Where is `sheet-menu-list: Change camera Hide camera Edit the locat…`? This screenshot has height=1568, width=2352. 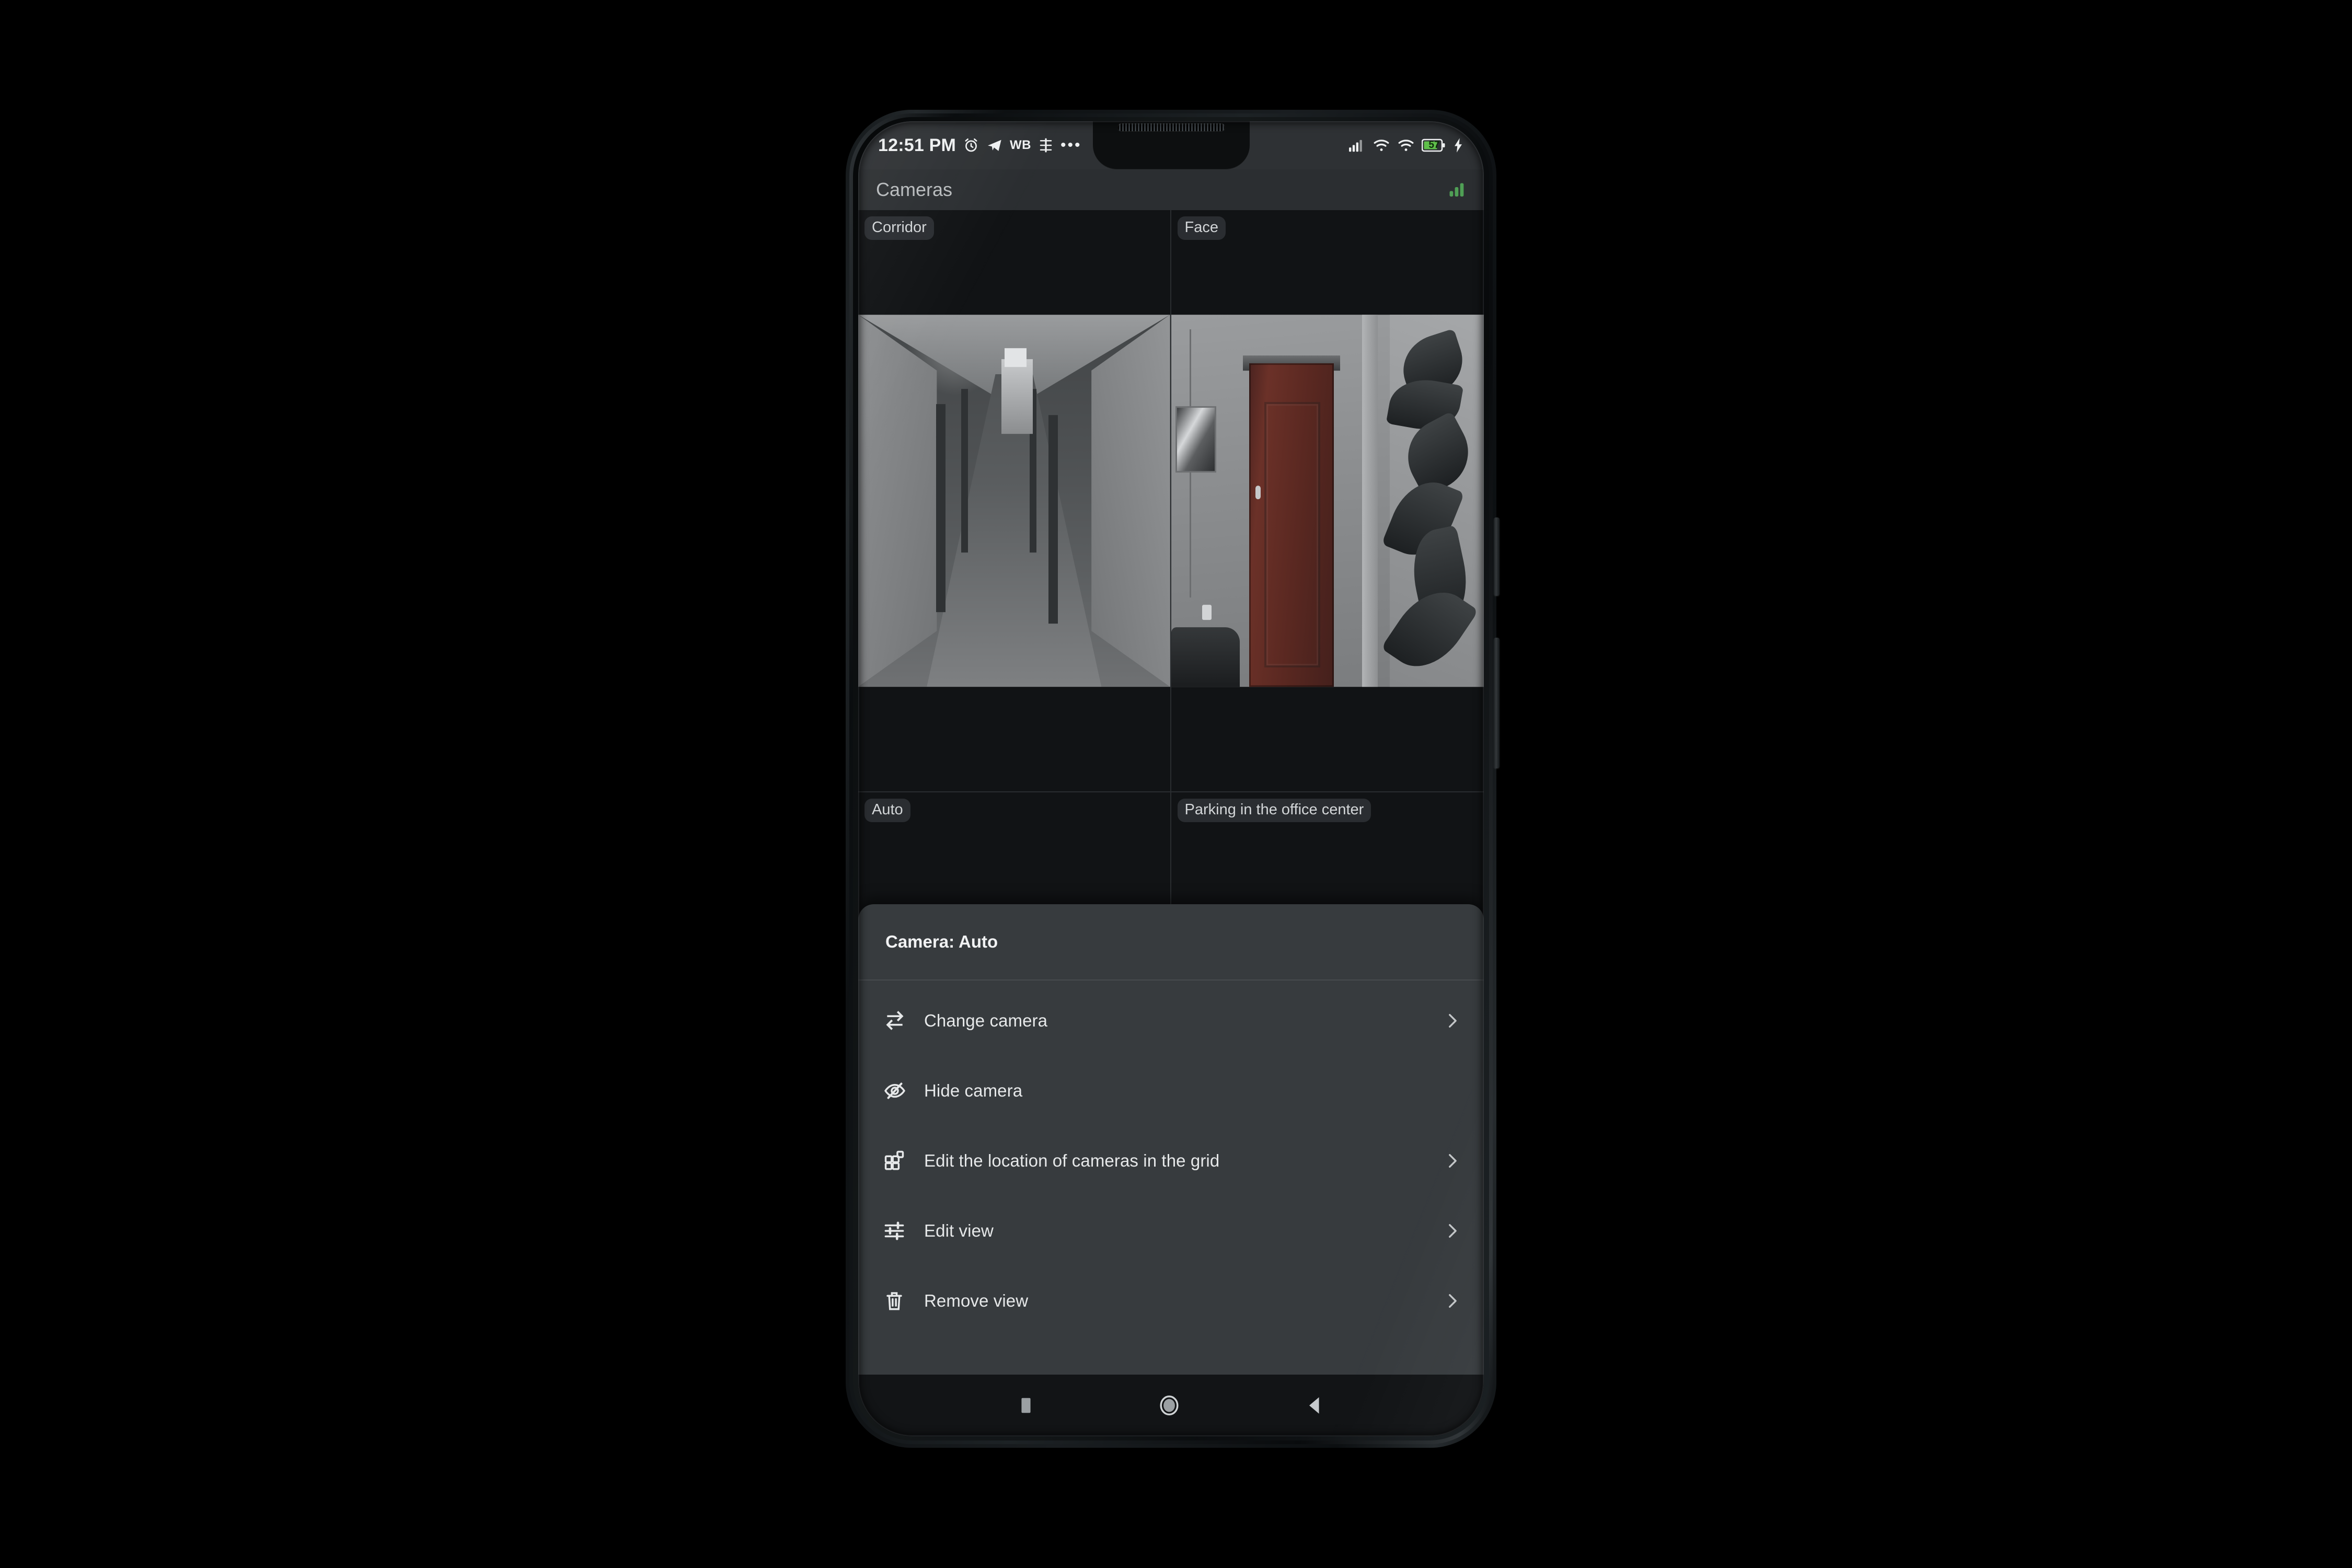 sheet-menu-list: Change camera Hide camera Edit the locat… is located at coordinates (1171, 1178).